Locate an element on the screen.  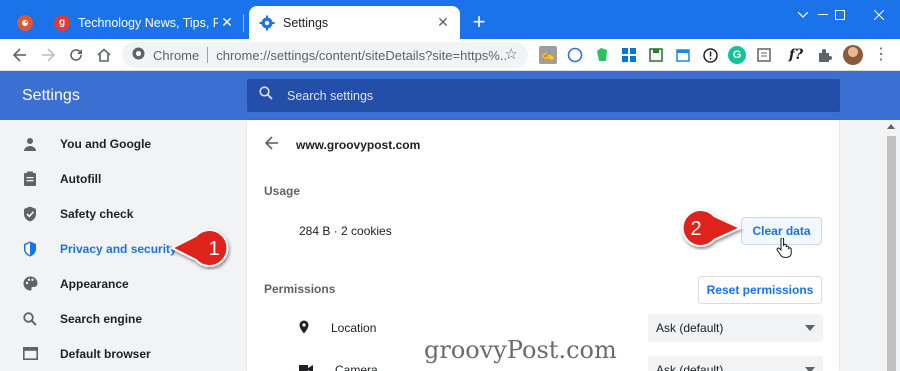
tab-settings: Settings ✕ is located at coordinates (354, 22).